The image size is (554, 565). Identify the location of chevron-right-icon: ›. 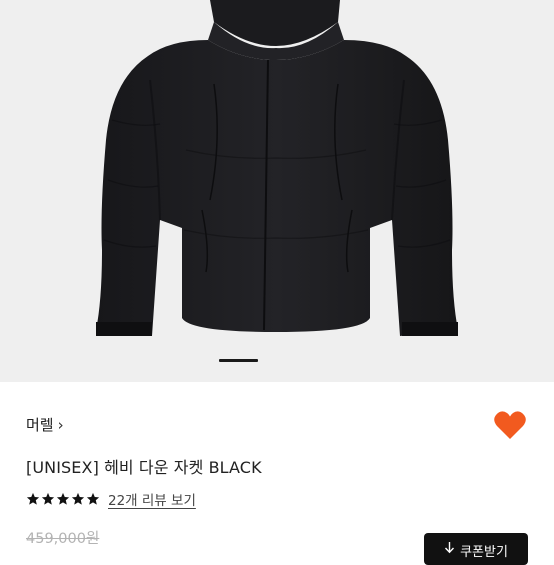
(60, 424).